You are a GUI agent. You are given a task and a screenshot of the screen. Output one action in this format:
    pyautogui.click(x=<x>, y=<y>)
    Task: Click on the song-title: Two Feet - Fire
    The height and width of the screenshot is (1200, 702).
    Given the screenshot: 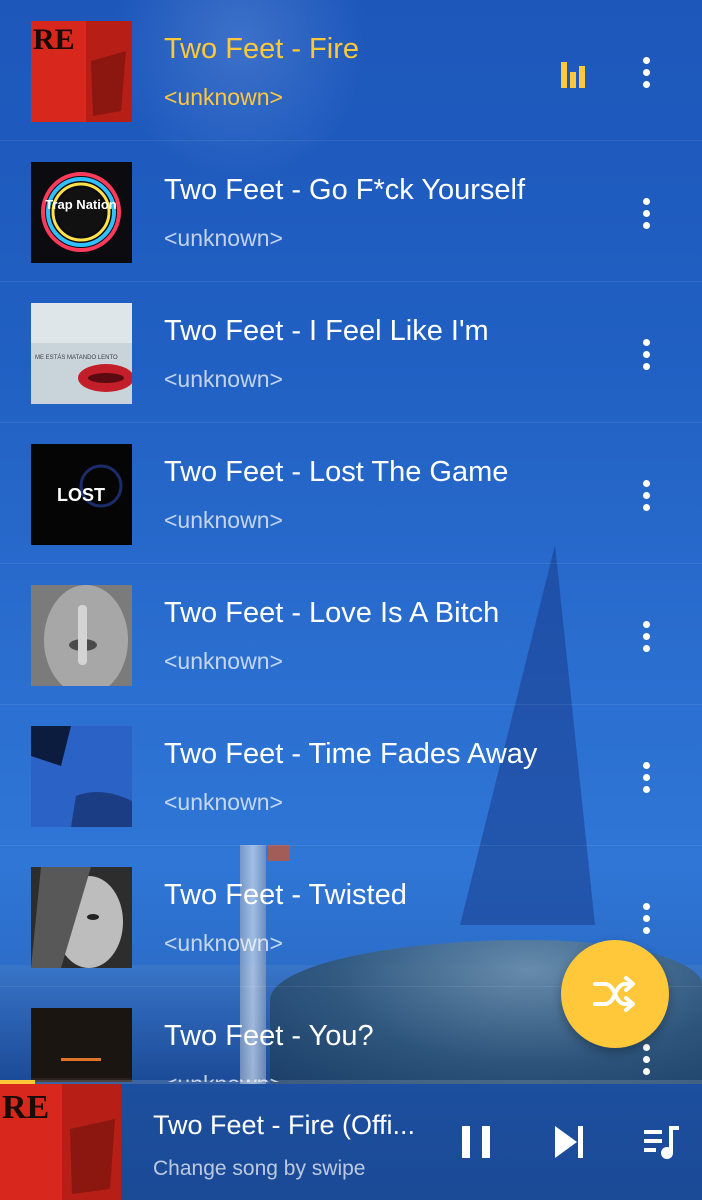 What is the action you would take?
    pyautogui.click(x=261, y=49)
    